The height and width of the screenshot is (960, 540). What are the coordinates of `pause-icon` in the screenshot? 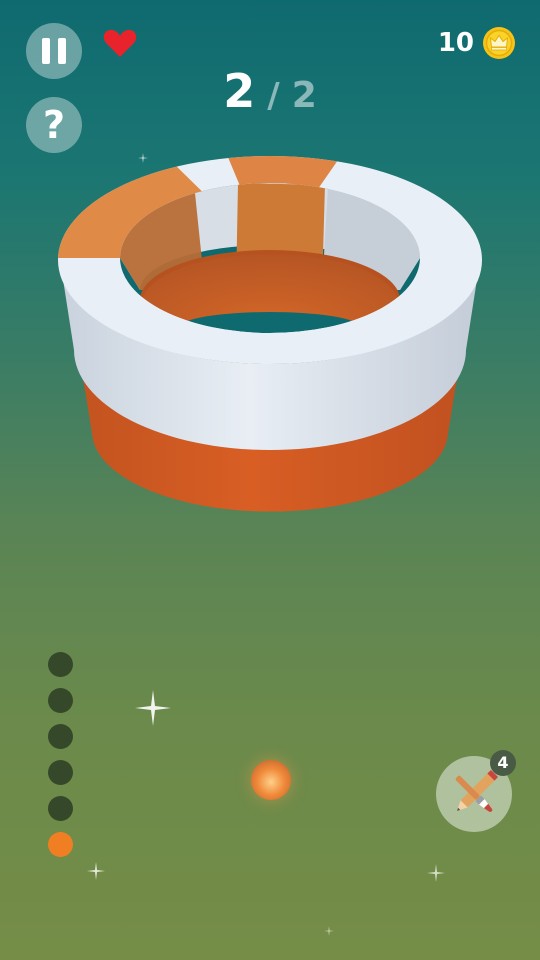 It's located at (46, 51).